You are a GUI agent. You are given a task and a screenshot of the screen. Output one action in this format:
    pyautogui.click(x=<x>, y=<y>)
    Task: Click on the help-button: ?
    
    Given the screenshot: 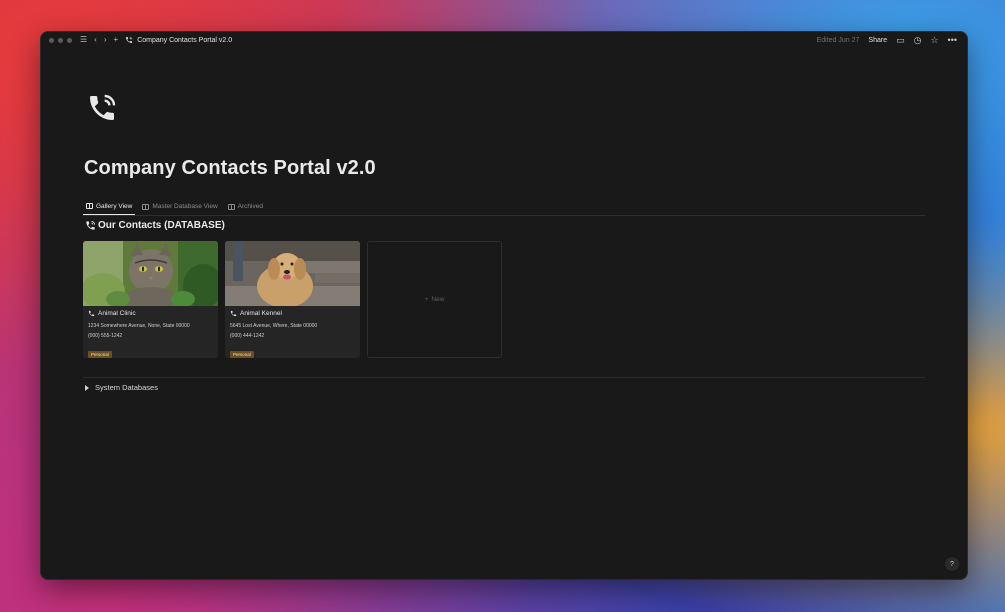 What is the action you would take?
    pyautogui.click(x=952, y=564)
    